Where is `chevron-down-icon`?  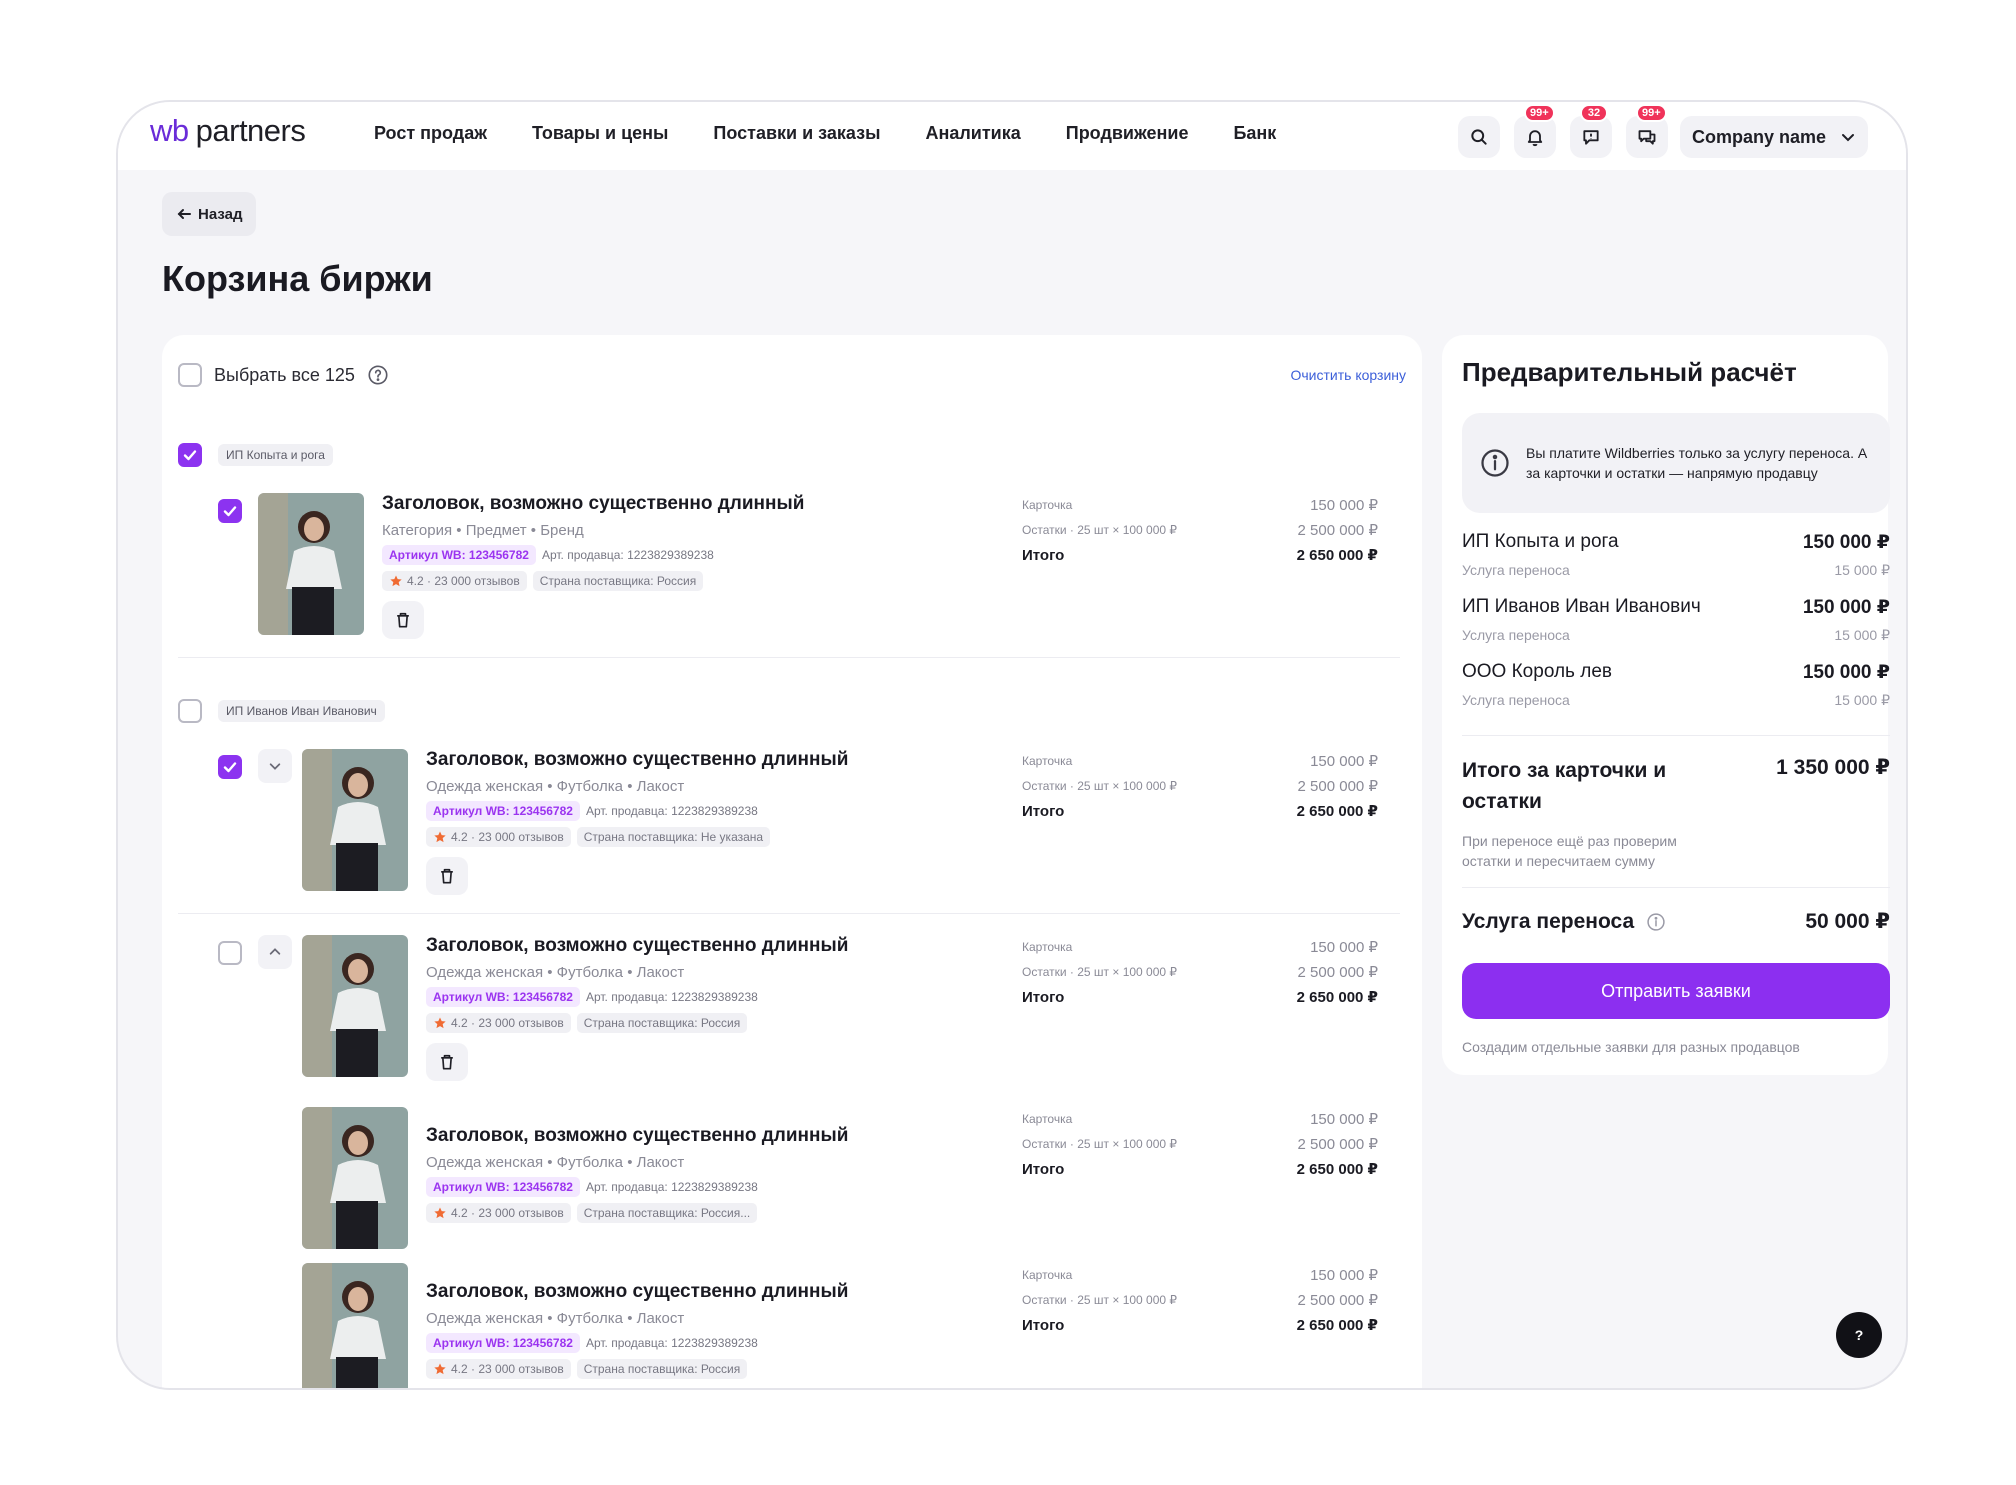
chevron-down-icon is located at coordinates (275, 766).